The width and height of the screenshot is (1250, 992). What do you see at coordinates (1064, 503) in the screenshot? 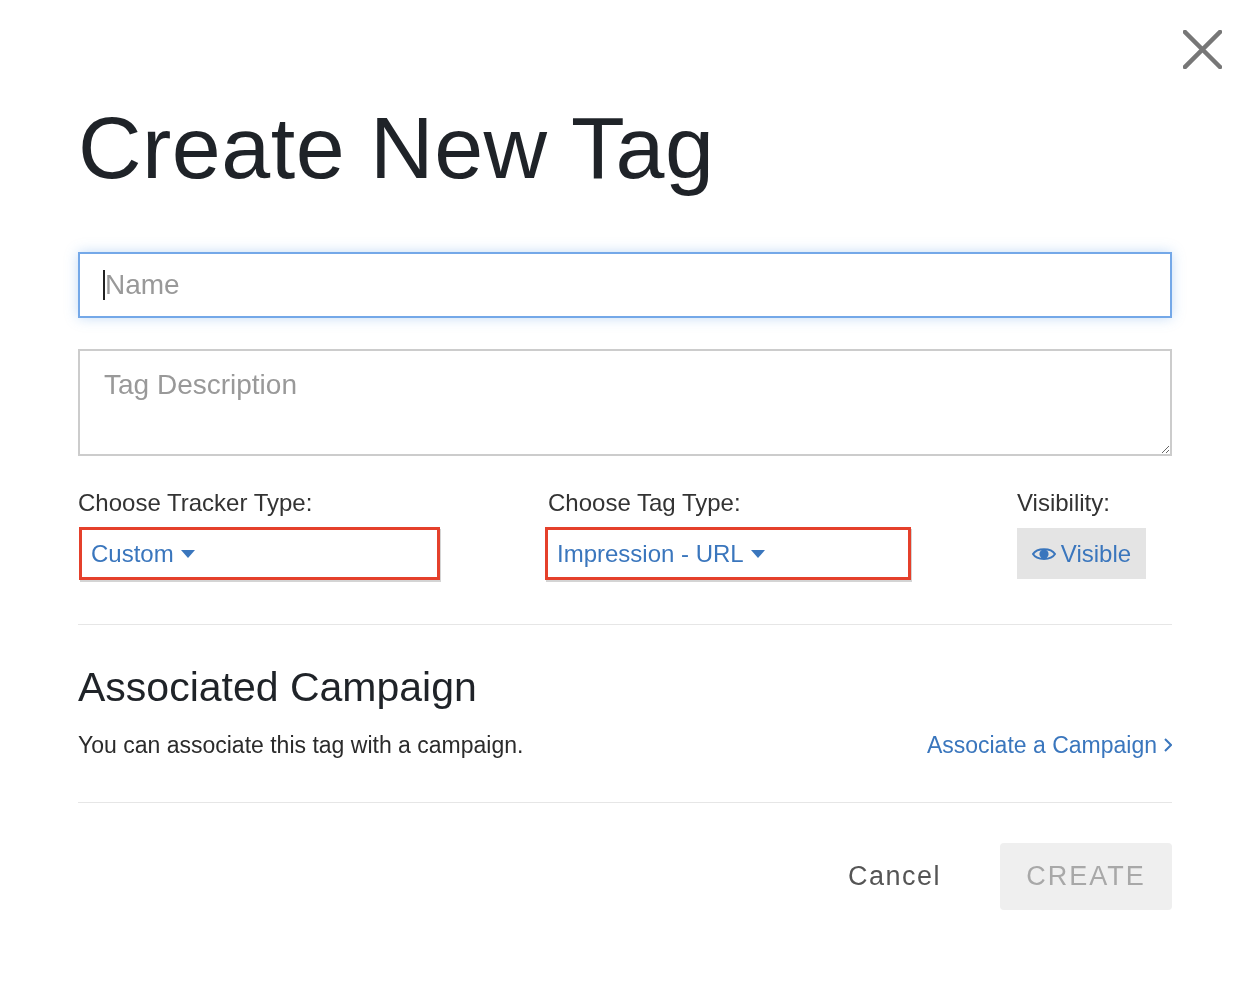
I see `field-label: Visibility:` at bounding box center [1064, 503].